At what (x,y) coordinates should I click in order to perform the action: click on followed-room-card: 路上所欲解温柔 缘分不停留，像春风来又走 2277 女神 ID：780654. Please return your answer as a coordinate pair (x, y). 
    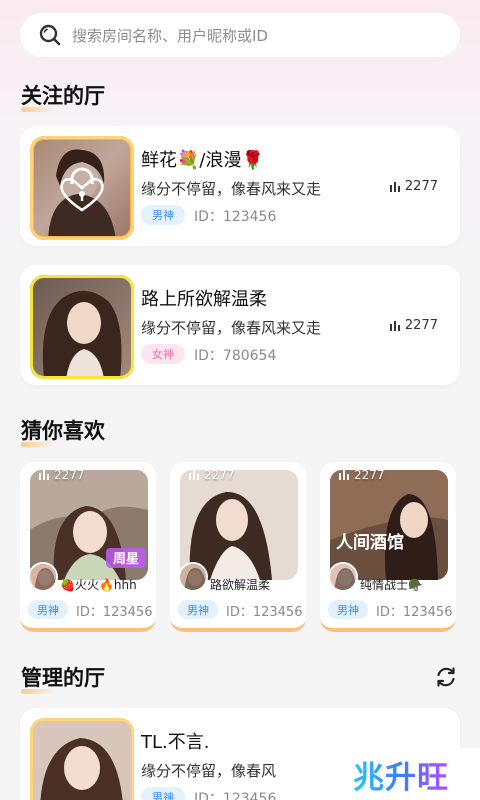
    Looking at the image, I should click on (240, 325).